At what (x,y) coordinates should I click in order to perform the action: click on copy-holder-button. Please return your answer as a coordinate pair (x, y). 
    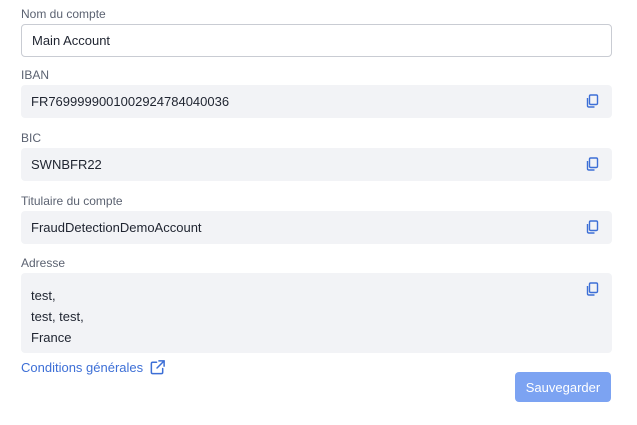
    Looking at the image, I should click on (592, 227).